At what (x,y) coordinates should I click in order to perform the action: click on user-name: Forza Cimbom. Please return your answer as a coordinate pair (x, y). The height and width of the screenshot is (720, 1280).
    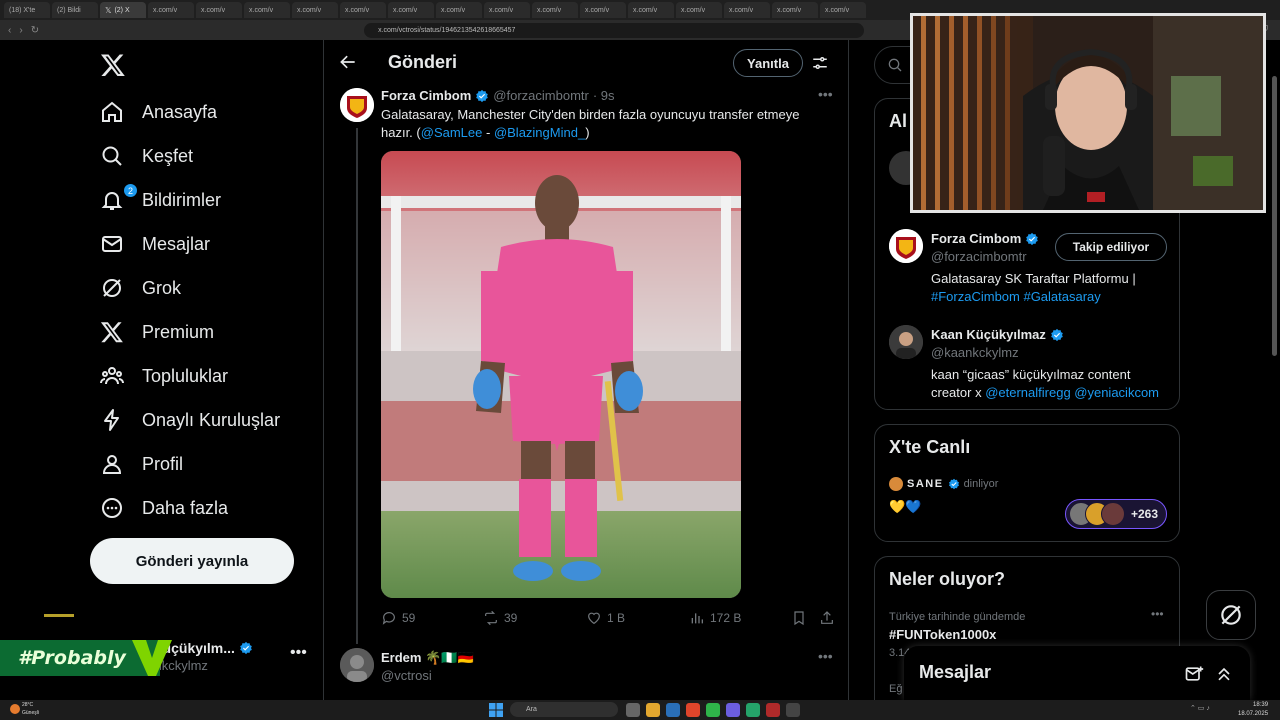
    Looking at the image, I should click on (985, 238).